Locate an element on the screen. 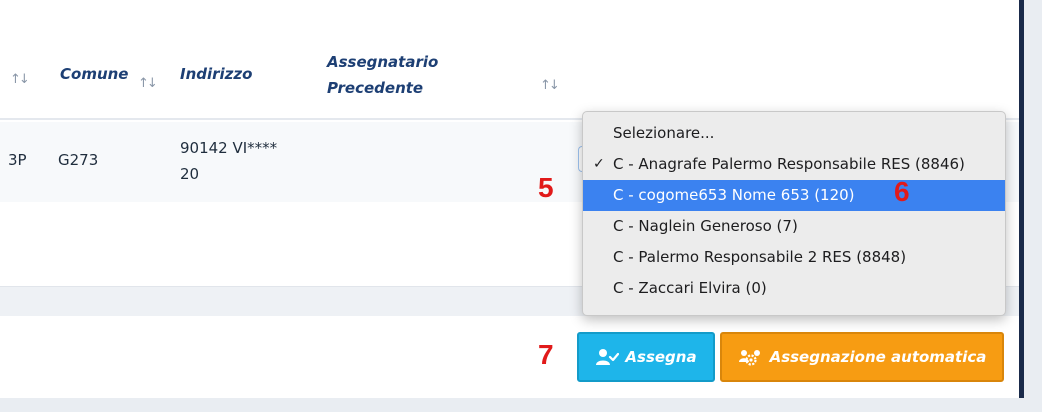 Image resolution: width=1042 pixels, height=412 pixels. cell-fragment: 3P is located at coordinates (17, 160).